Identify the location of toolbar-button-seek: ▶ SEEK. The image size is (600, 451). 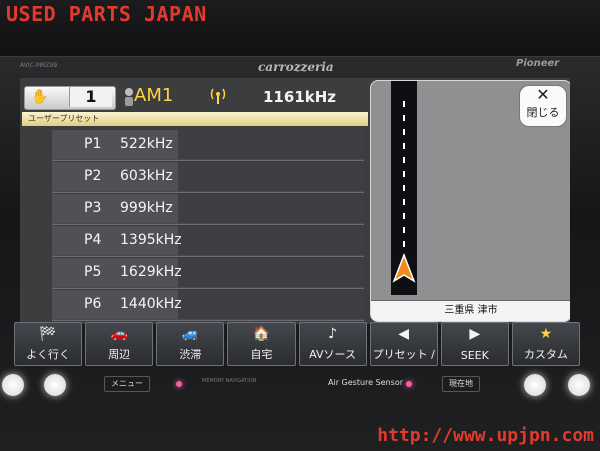
(474, 344).